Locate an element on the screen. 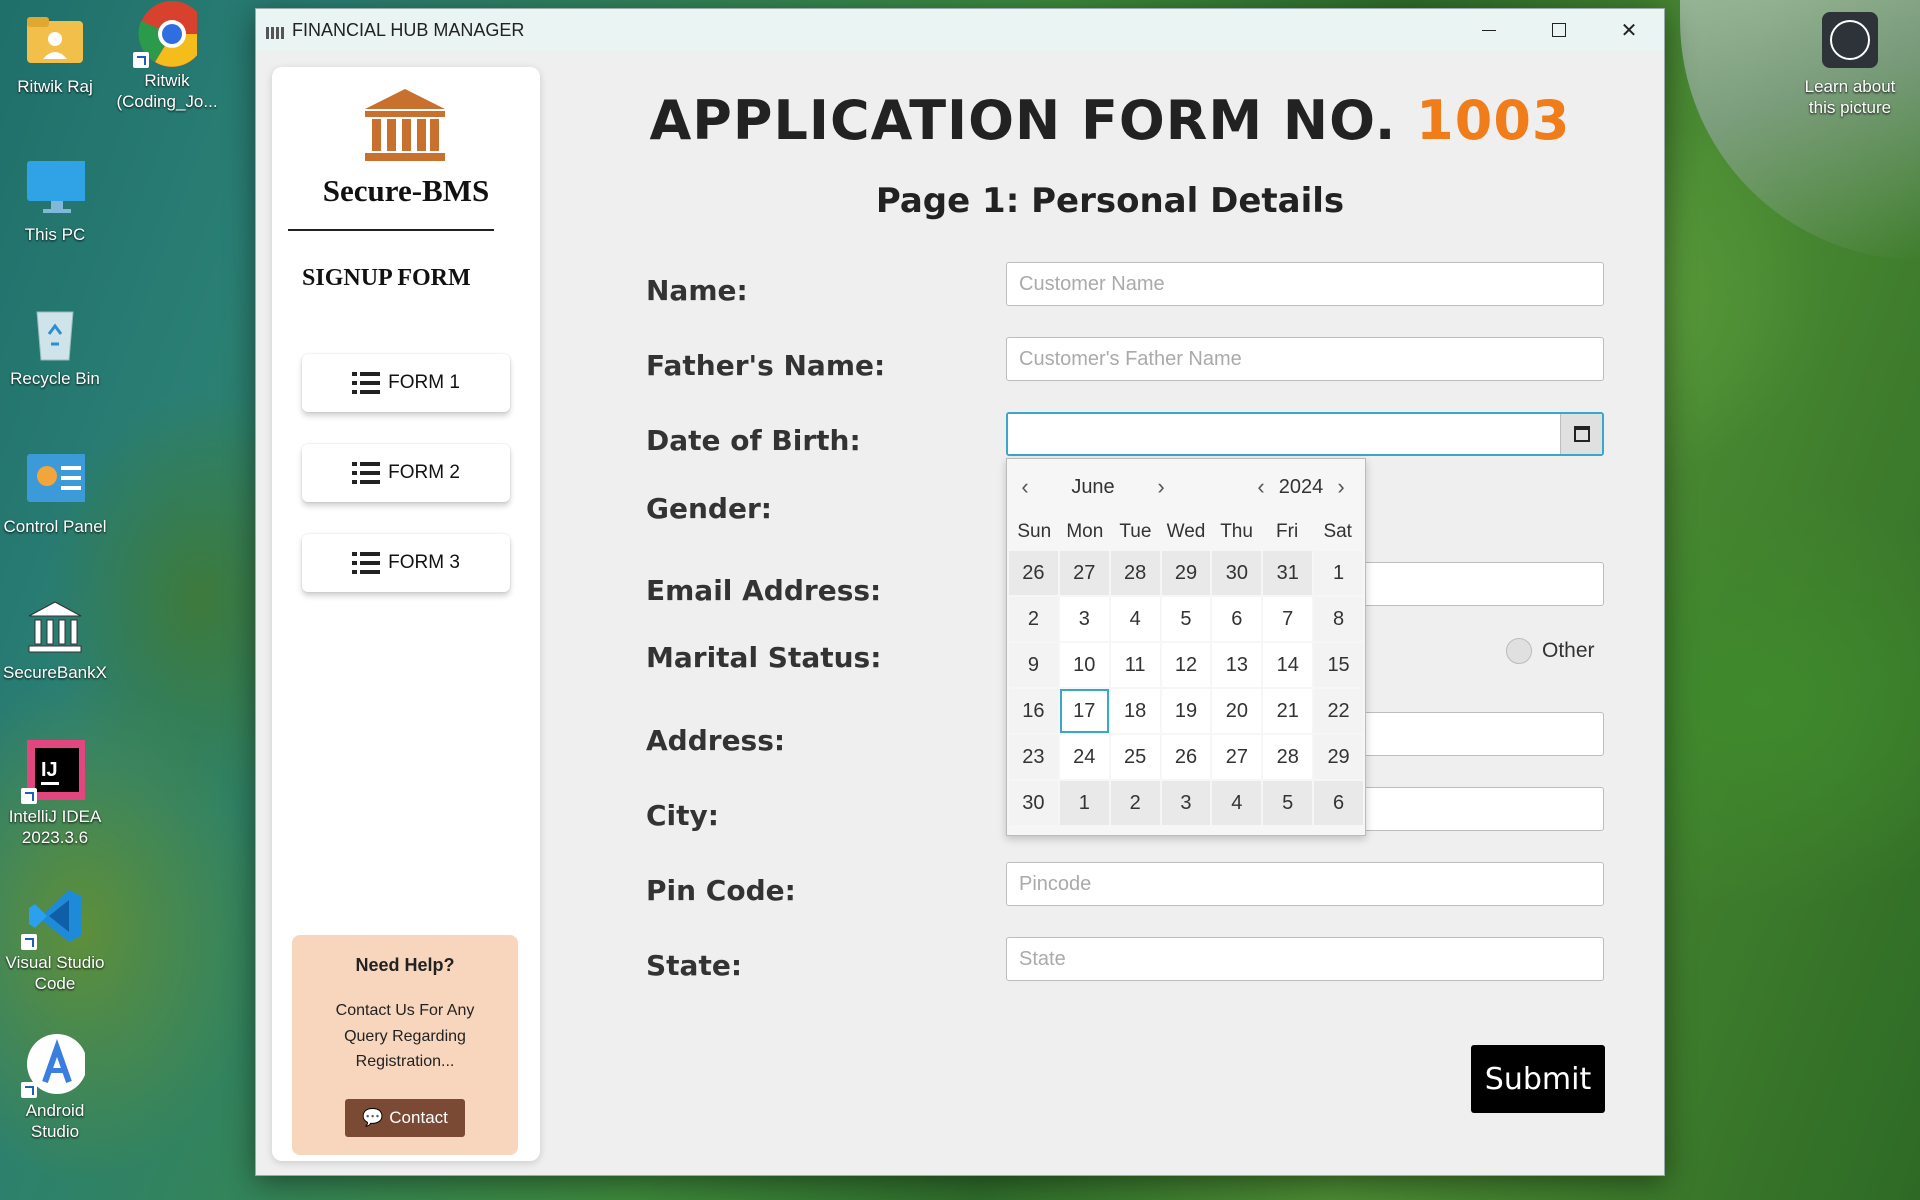 The height and width of the screenshot is (1200, 1920). minimize-icon is located at coordinates (1489, 30).